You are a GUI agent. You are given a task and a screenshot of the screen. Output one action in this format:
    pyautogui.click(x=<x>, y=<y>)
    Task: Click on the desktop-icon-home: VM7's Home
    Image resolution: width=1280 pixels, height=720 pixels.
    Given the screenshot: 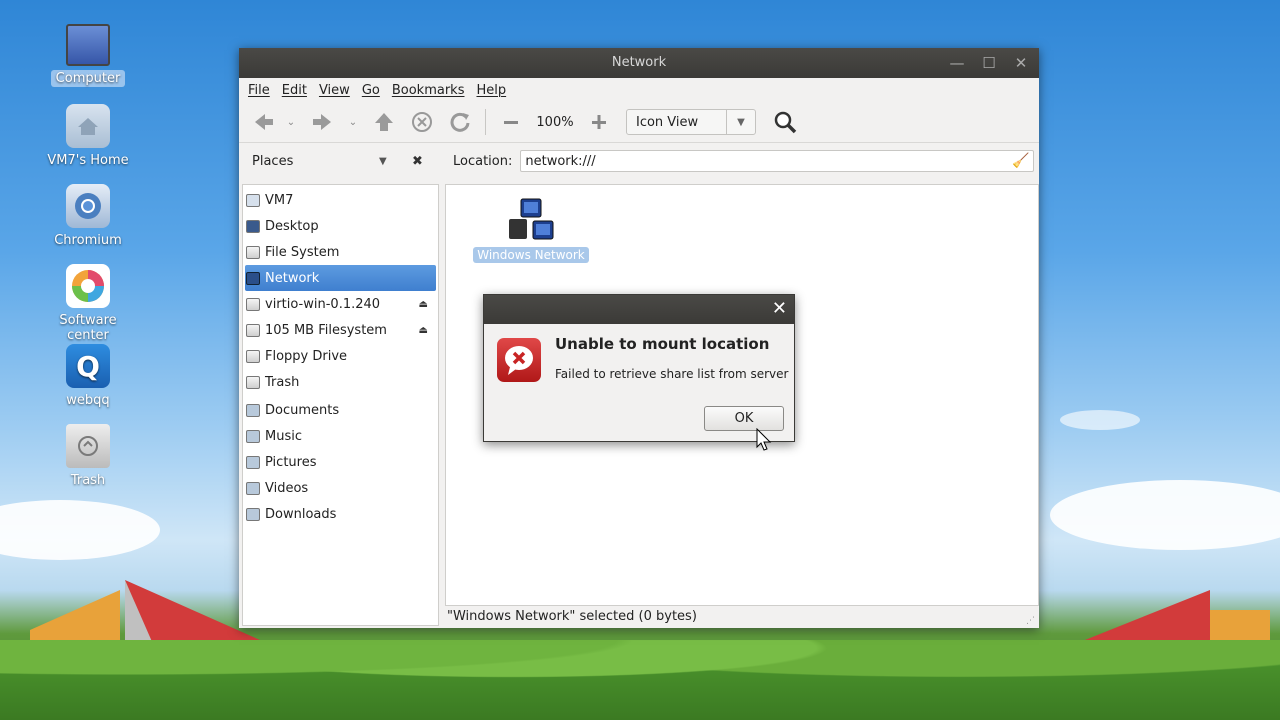 What is the action you would take?
    pyautogui.click(x=88, y=136)
    